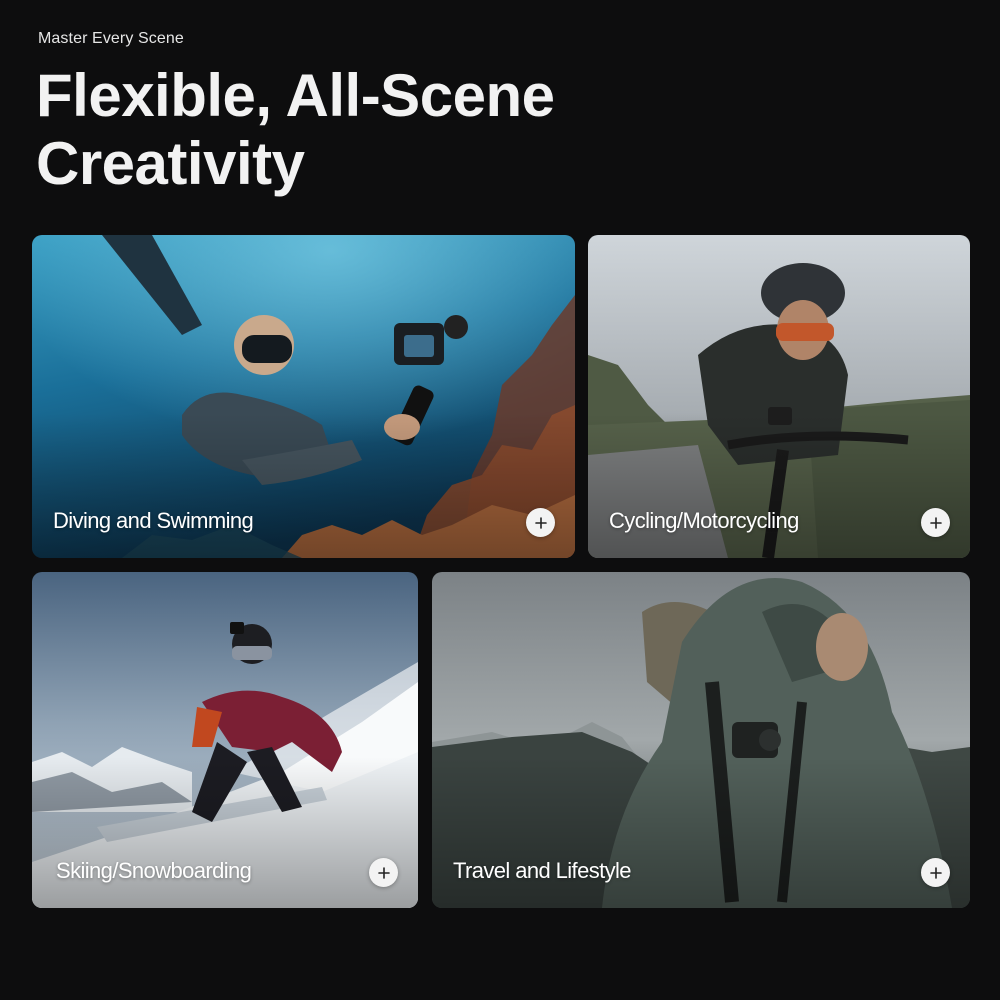 Image resolution: width=1000 pixels, height=1000 pixels. Describe the element at coordinates (542, 870) in the screenshot. I see `scene-card-label: Travel and Lifestyle` at that location.